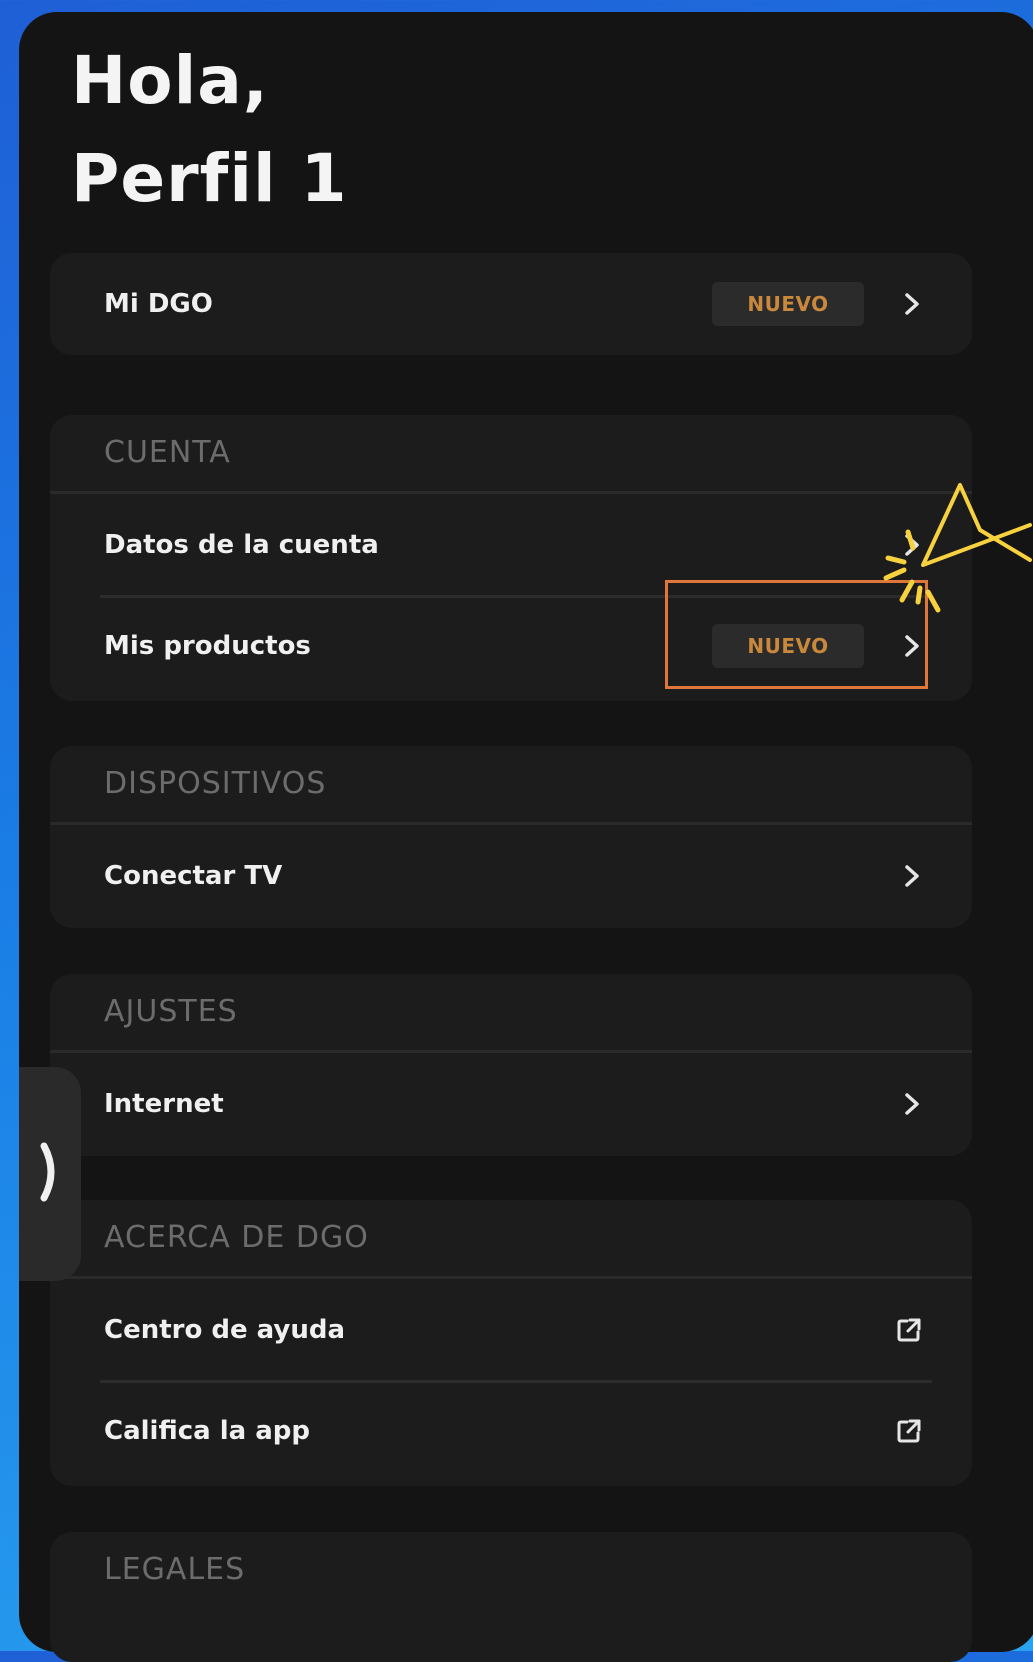 This screenshot has height=1662, width=1033. Describe the element at coordinates (158, 304) in the screenshot. I see `mi-dgo-label: Mi DGO` at that location.